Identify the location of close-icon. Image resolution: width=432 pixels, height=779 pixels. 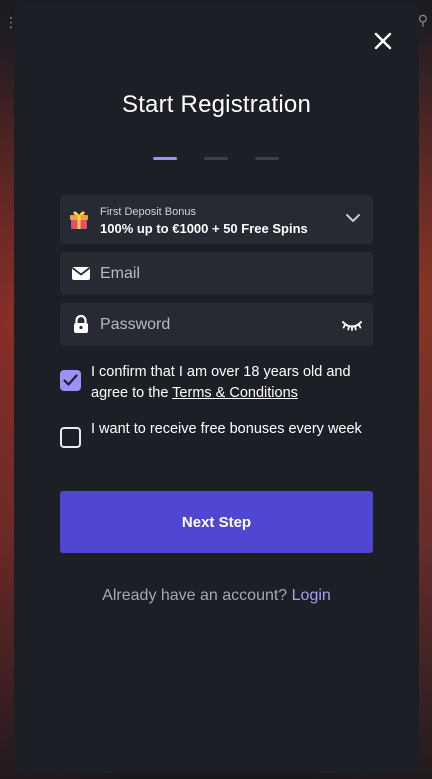
(383, 41).